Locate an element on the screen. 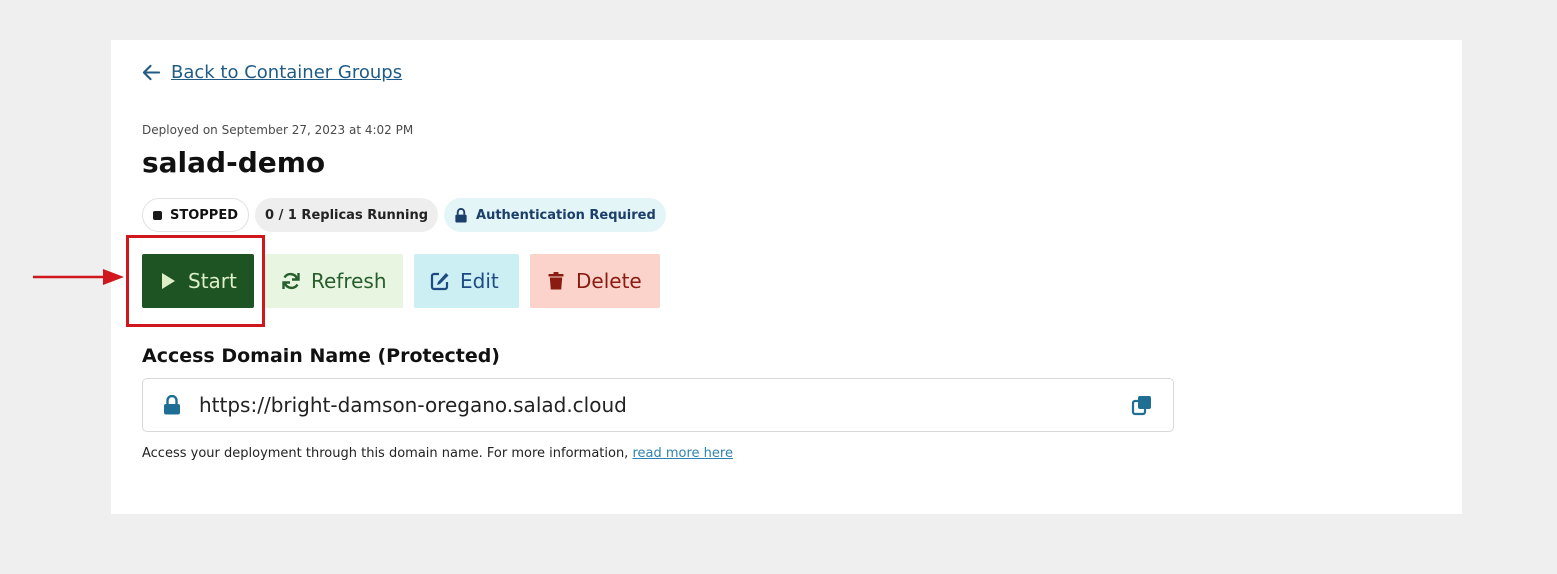 The width and height of the screenshot is (1557, 574). status-badge: STOPPED is located at coordinates (196, 215).